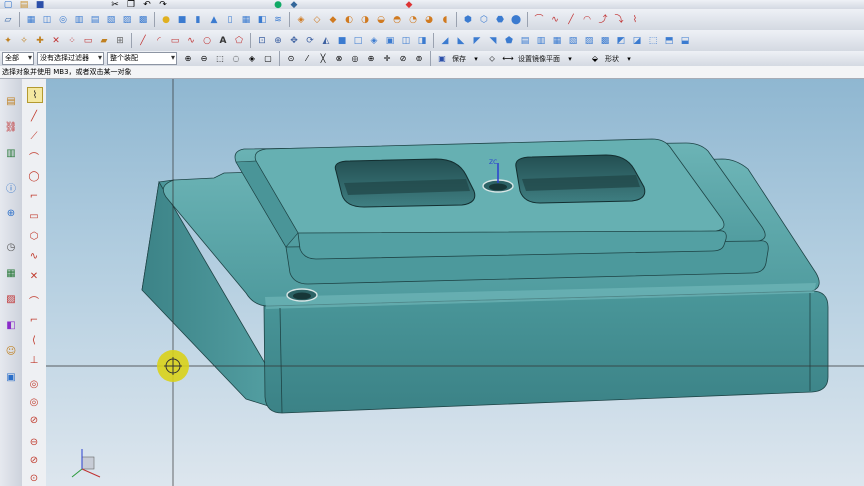  What do you see at coordinates (409, 5) in the screenshot?
I see `layer-icon: ◆` at bounding box center [409, 5].